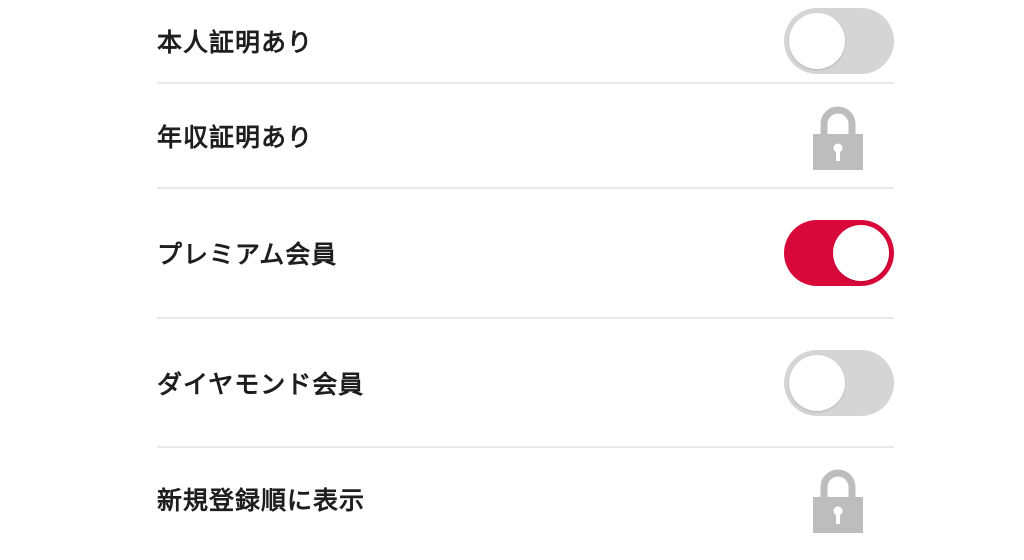  Describe the element at coordinates (525, 504) in the screenshot. I see `setting-row-sort-by-newest: 新規登録順に表示` at that location.